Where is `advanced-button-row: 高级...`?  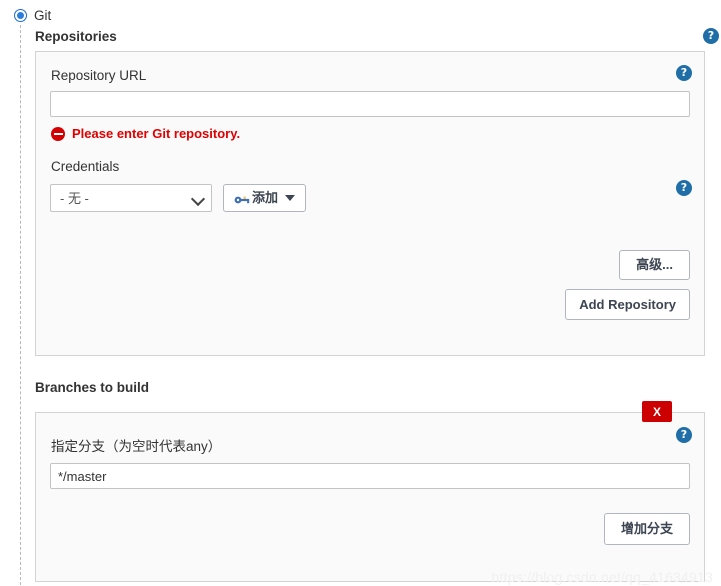 advanced-button-row: 高级... is located at coordinates (370, 246).